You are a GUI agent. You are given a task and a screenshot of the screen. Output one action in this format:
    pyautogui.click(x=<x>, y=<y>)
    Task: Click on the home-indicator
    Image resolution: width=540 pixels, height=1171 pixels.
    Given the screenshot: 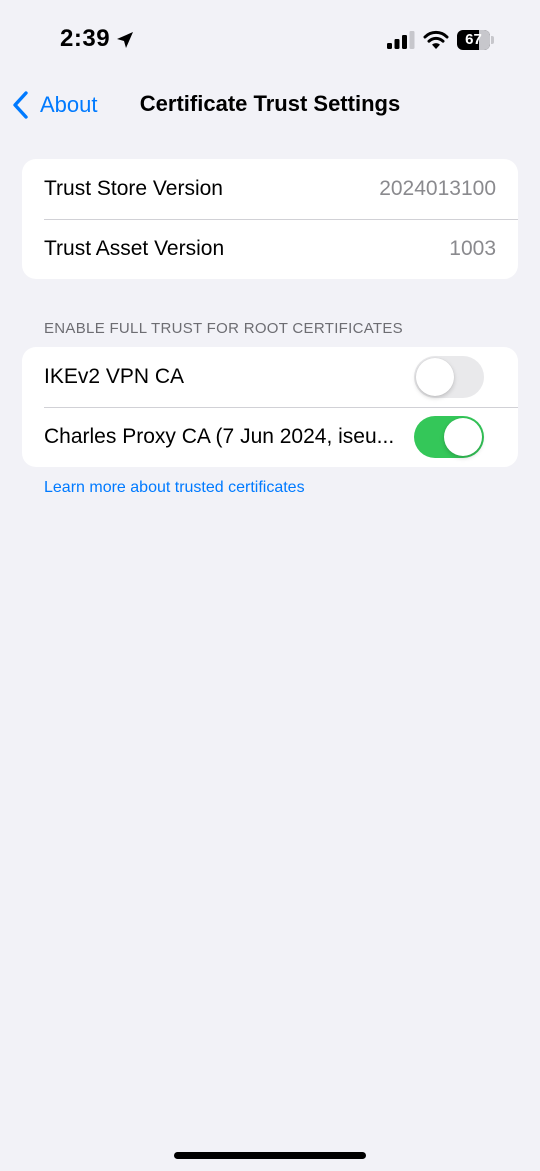 What is the action you would take?
    pyautogui.click(x=270, y=1155)
    